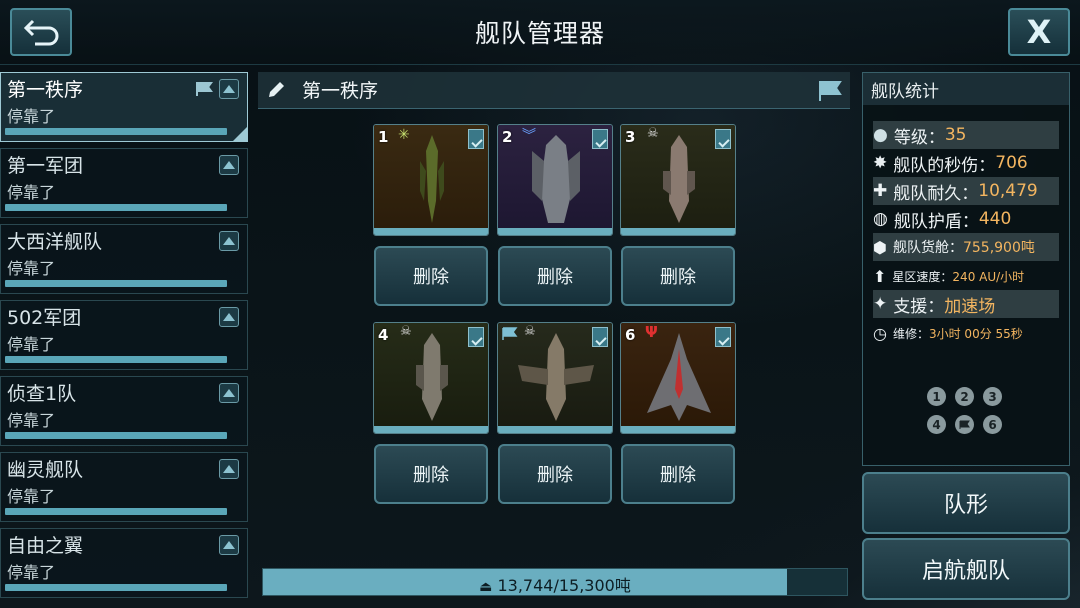 This screenshot has height=608, width=1080. I want to click on cargo-capacity-bar: ⏏ 13,744/15,300吨, so click(555, 582).